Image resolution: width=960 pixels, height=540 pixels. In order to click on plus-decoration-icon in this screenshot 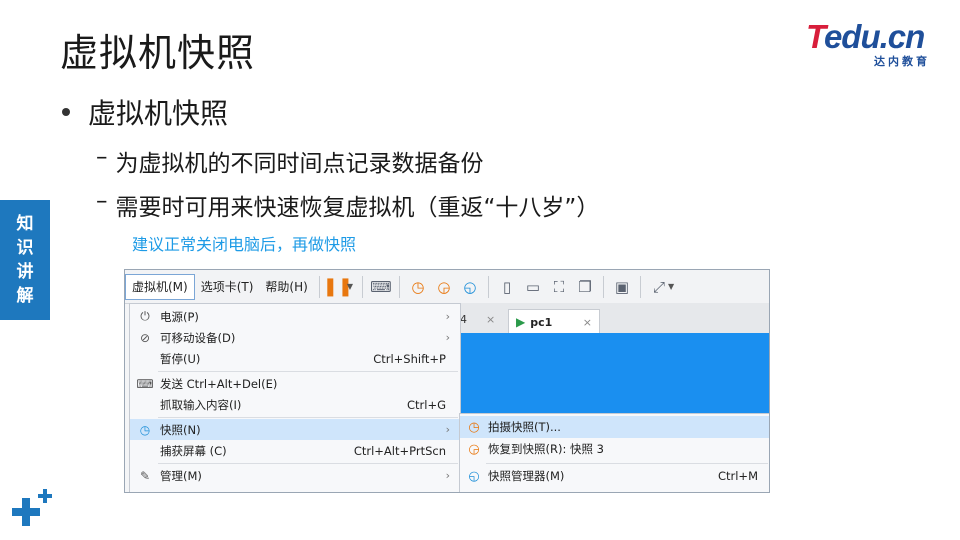, I will do `click(32, 507)`.